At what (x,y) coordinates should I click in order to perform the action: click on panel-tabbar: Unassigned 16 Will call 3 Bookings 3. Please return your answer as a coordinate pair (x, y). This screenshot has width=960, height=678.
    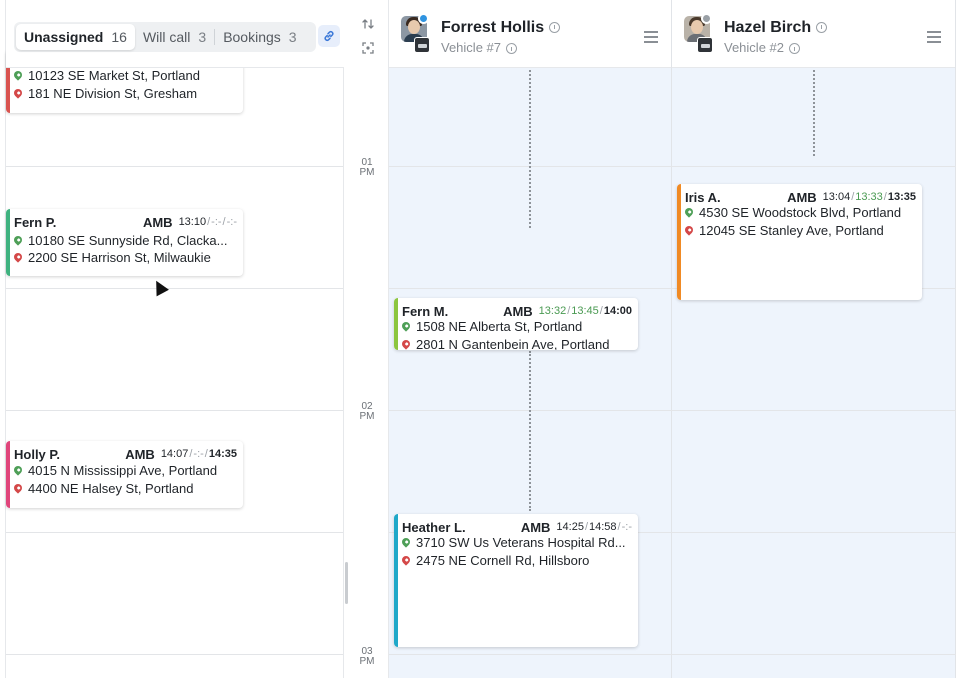
    Looking at the image, I should click on (175, 34).